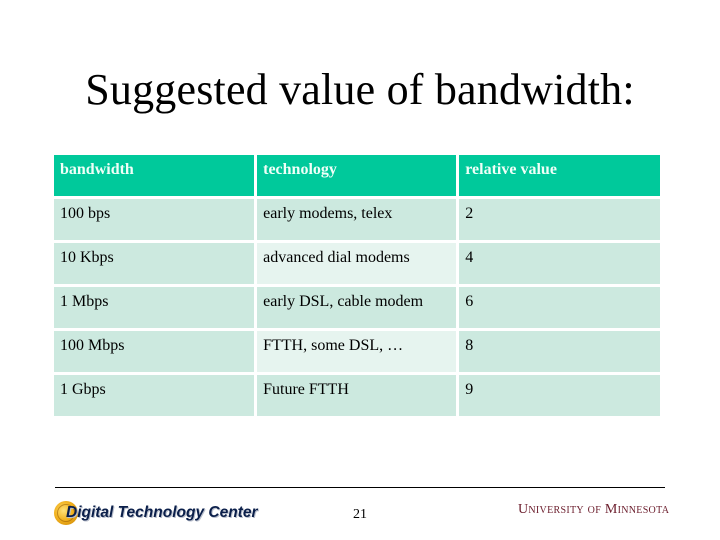  Describe the element at coordinates (360, 89) in the screenshot. I see `slide-title: Suggested value of bandwidth:` at that location.